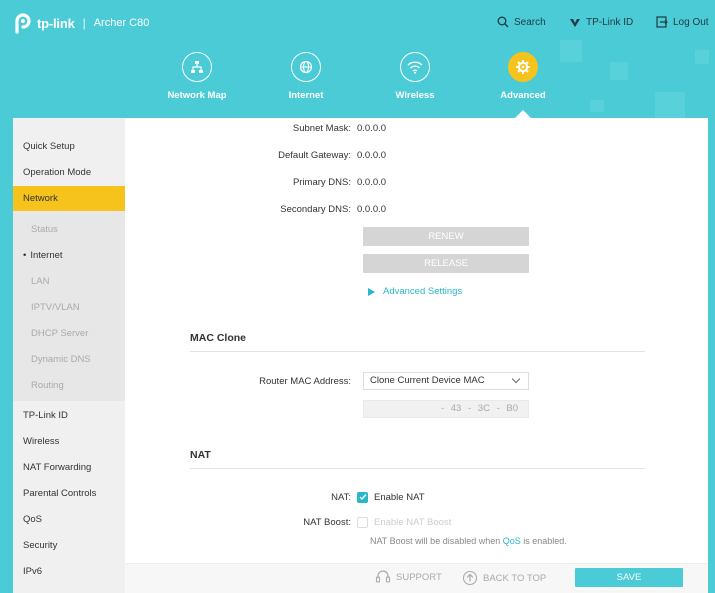  Describe the element at coordinates (341, 497) in the screenshot. I see `nat-label: NAT:` at that location.